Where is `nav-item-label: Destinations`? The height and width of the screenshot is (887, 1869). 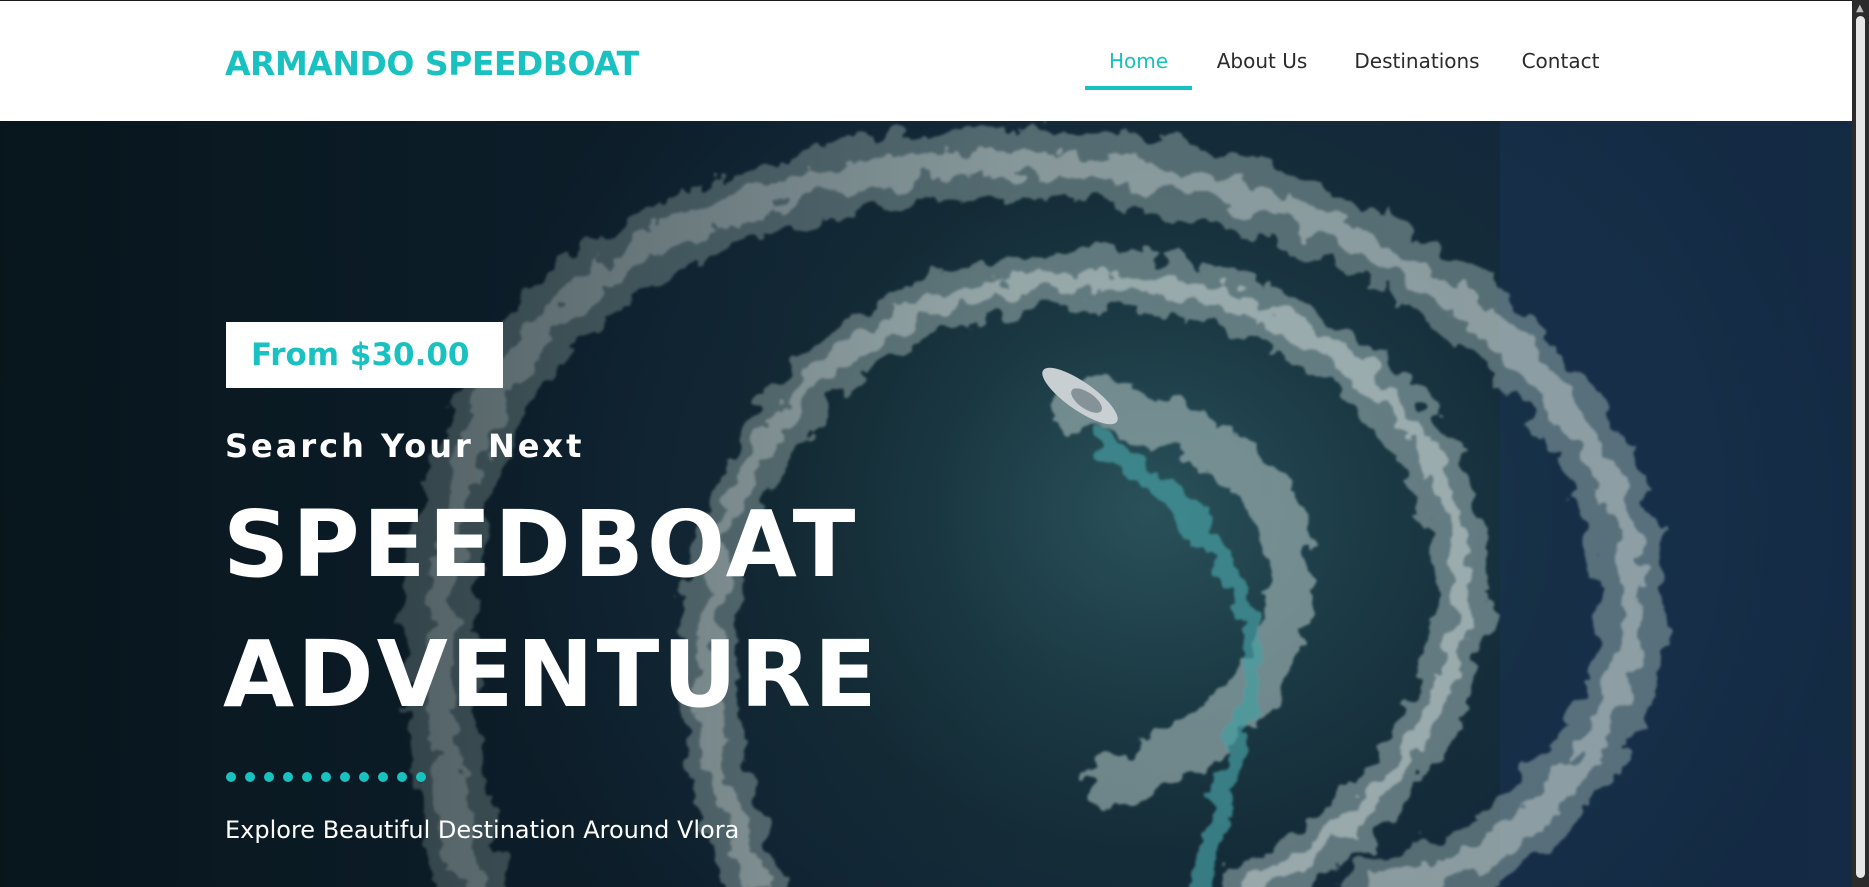 nav-item-label: Destinations is located at coordinates (1417, 61).